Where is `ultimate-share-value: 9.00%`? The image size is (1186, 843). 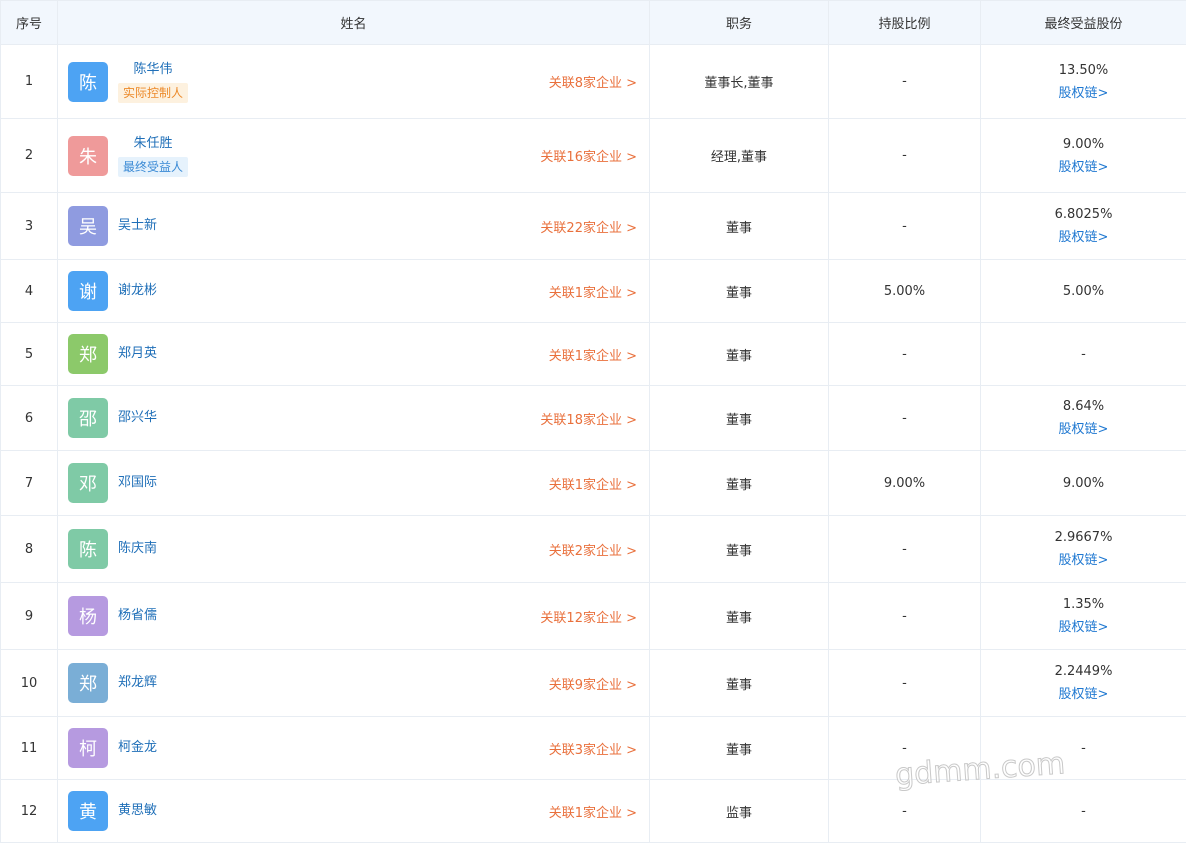 ultimate-share-value: 9.00% is located at coordinates (1083, 483).